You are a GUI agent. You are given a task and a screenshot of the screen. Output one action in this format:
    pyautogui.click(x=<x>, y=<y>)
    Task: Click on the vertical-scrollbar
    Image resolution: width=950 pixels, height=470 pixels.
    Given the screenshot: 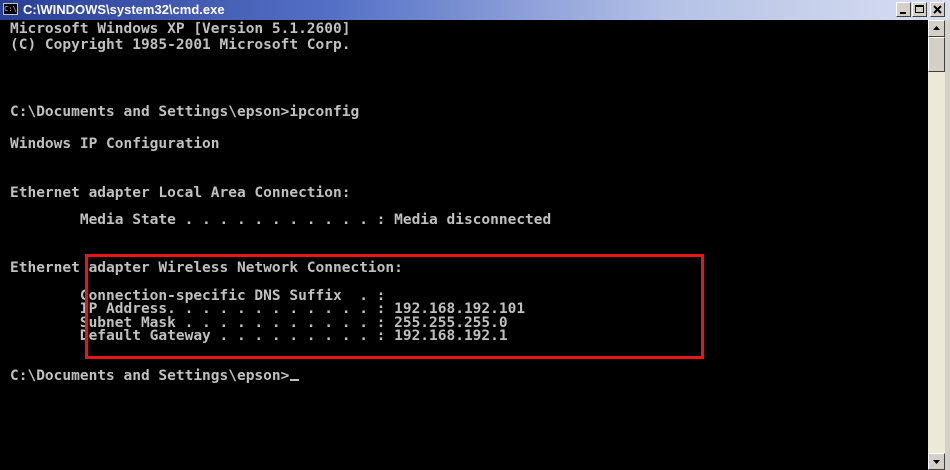 What is the action you would take?
    pyautogui.click(x=936, y=245)
    